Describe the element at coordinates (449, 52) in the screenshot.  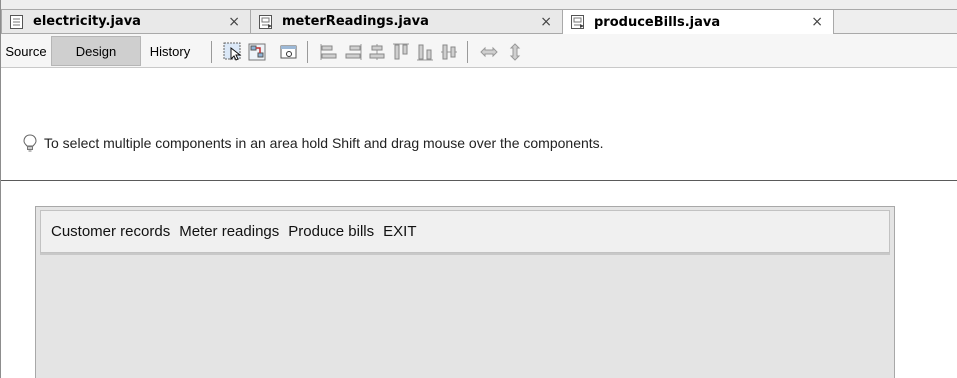
I see `center-vertically-icon` at that location.